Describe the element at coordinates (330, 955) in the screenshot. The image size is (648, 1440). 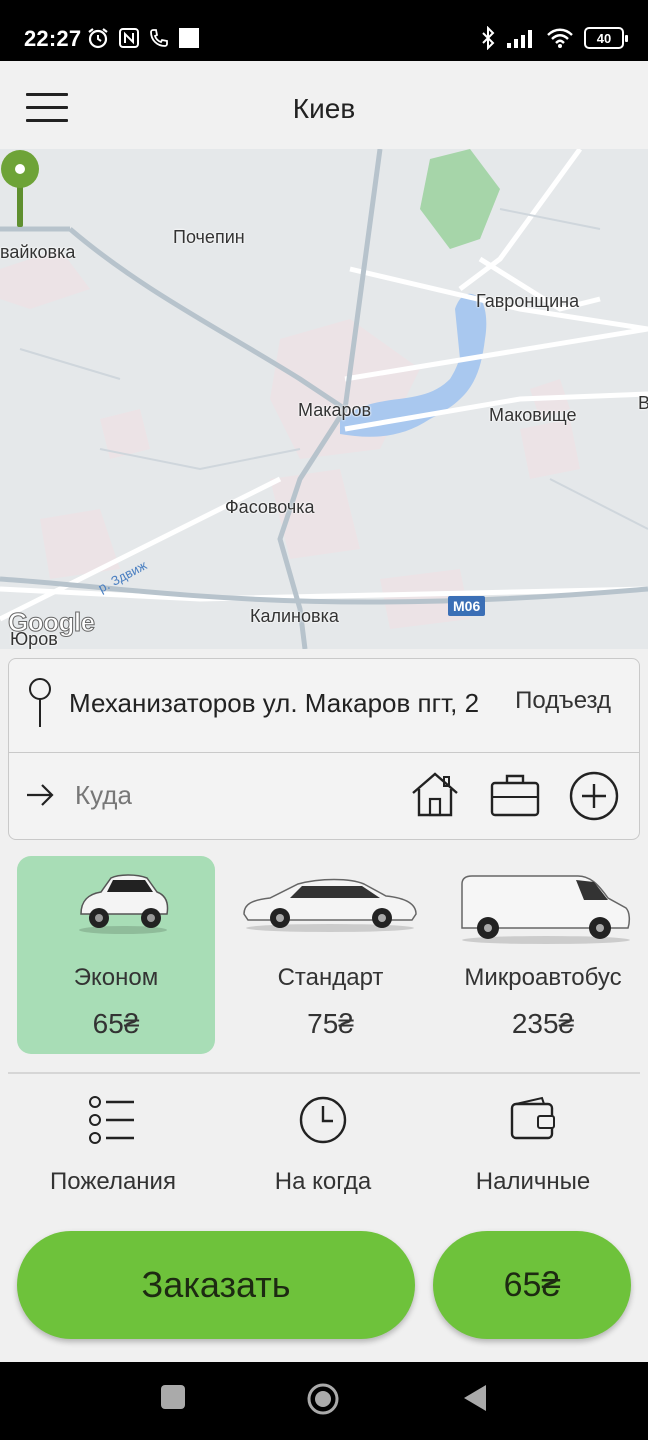
I see `tariff-standard: Стандарт 75₴` at that location.